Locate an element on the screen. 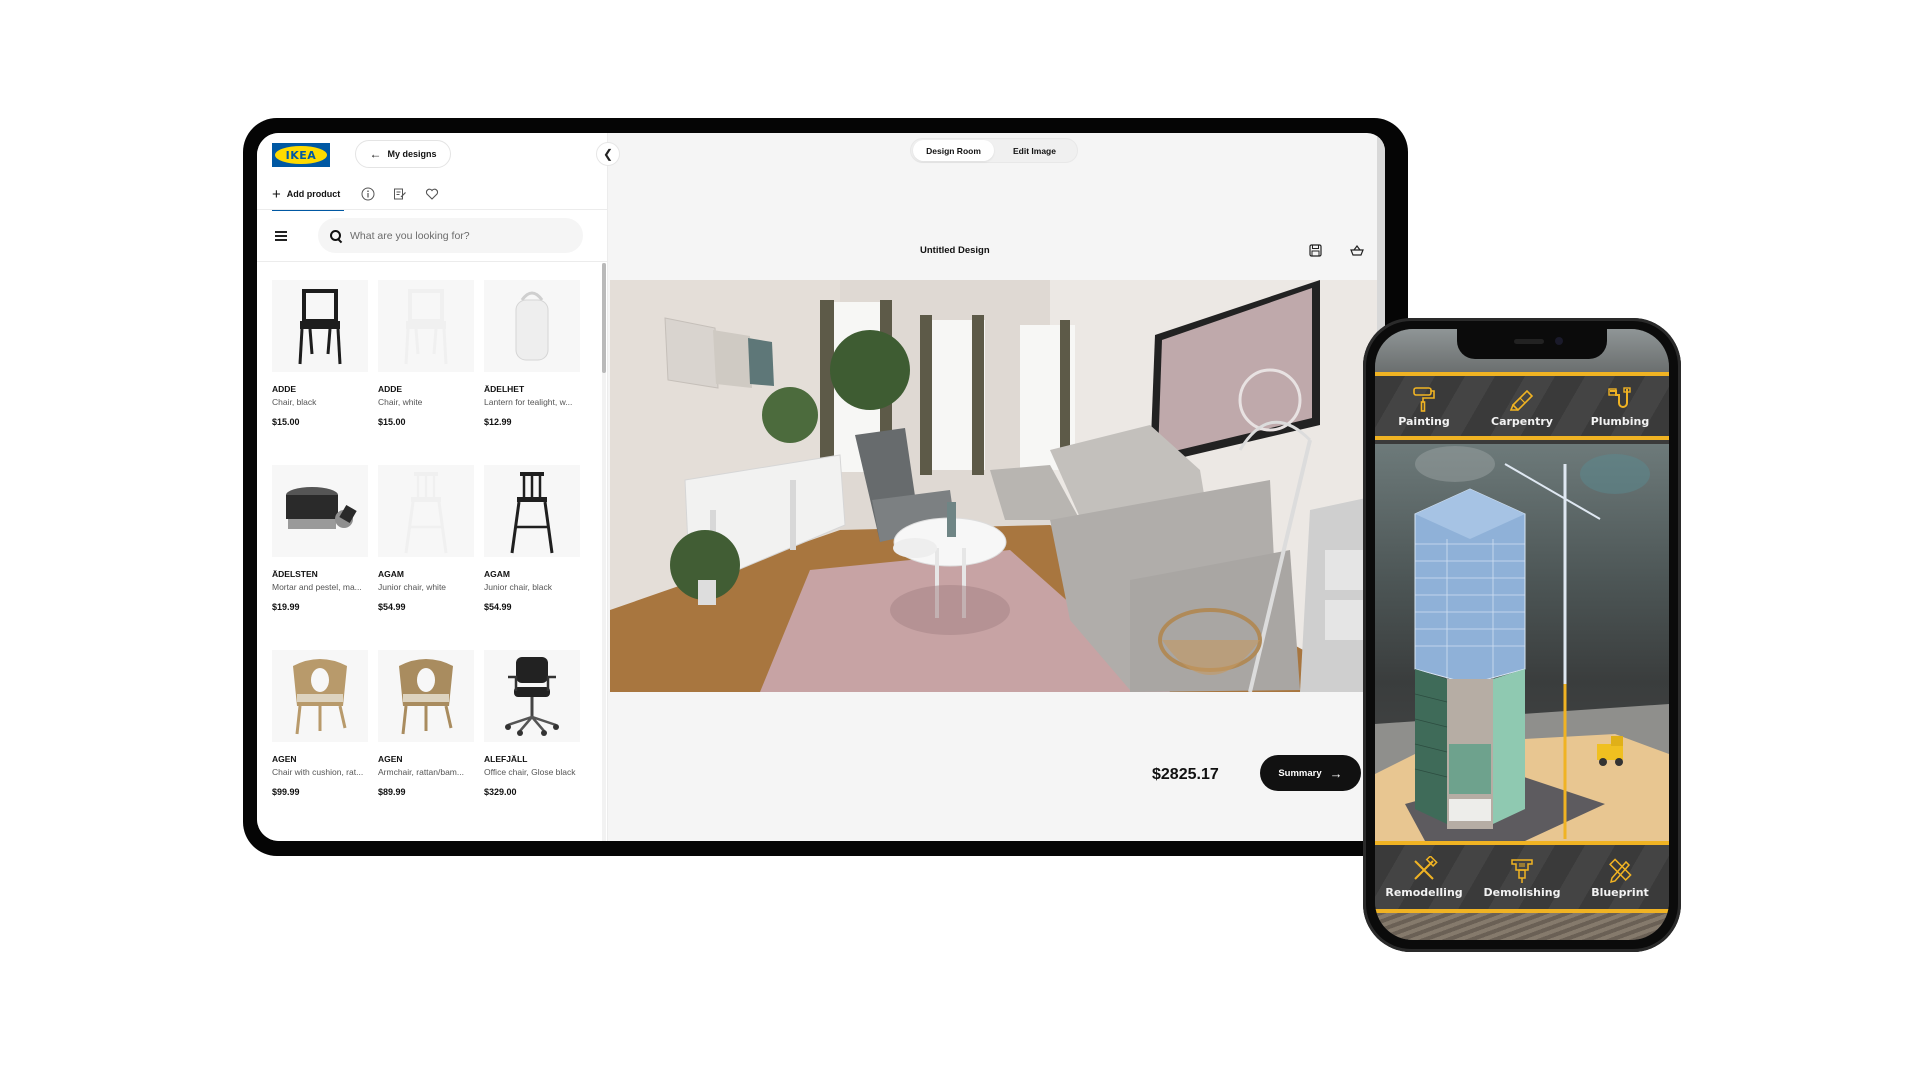  tab-add-product: + Add product is located at coordinates (308, 195).